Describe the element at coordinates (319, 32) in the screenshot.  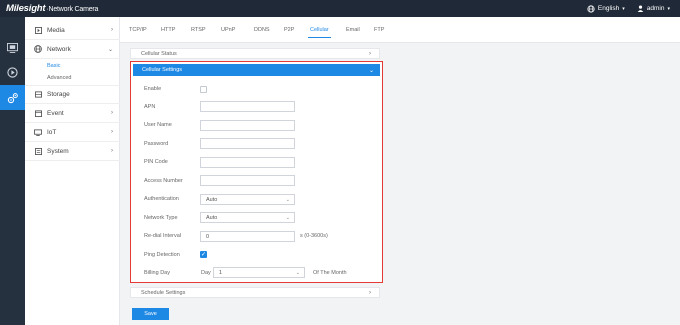
I see `tab-cellular: Cellular` at that location.